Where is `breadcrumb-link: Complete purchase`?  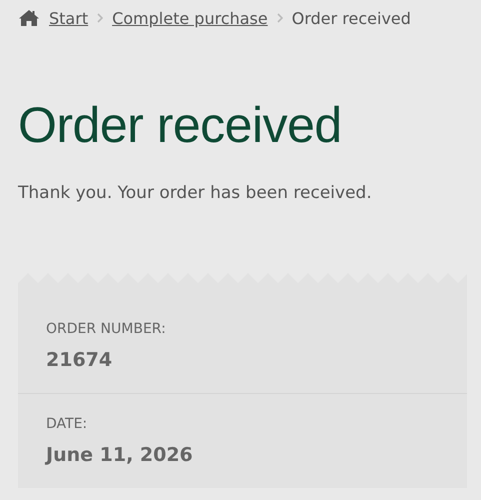
breadcrumb-link: Complete purchase is located at coordinates (190, 18).